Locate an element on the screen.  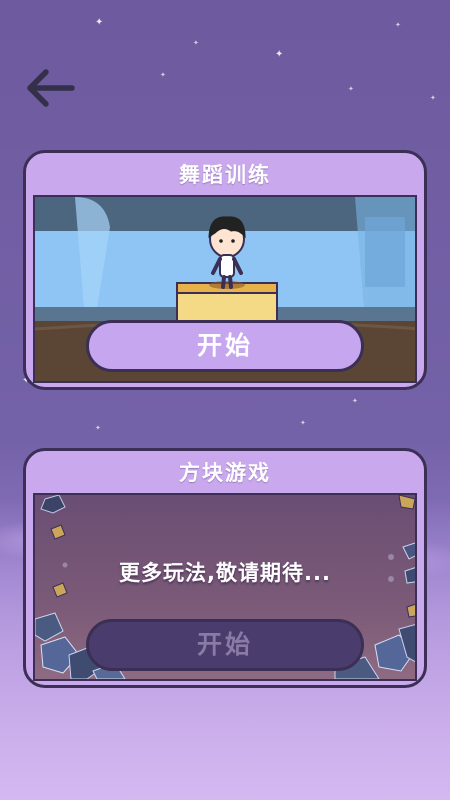
back-button is located at coordinates (50, 88).